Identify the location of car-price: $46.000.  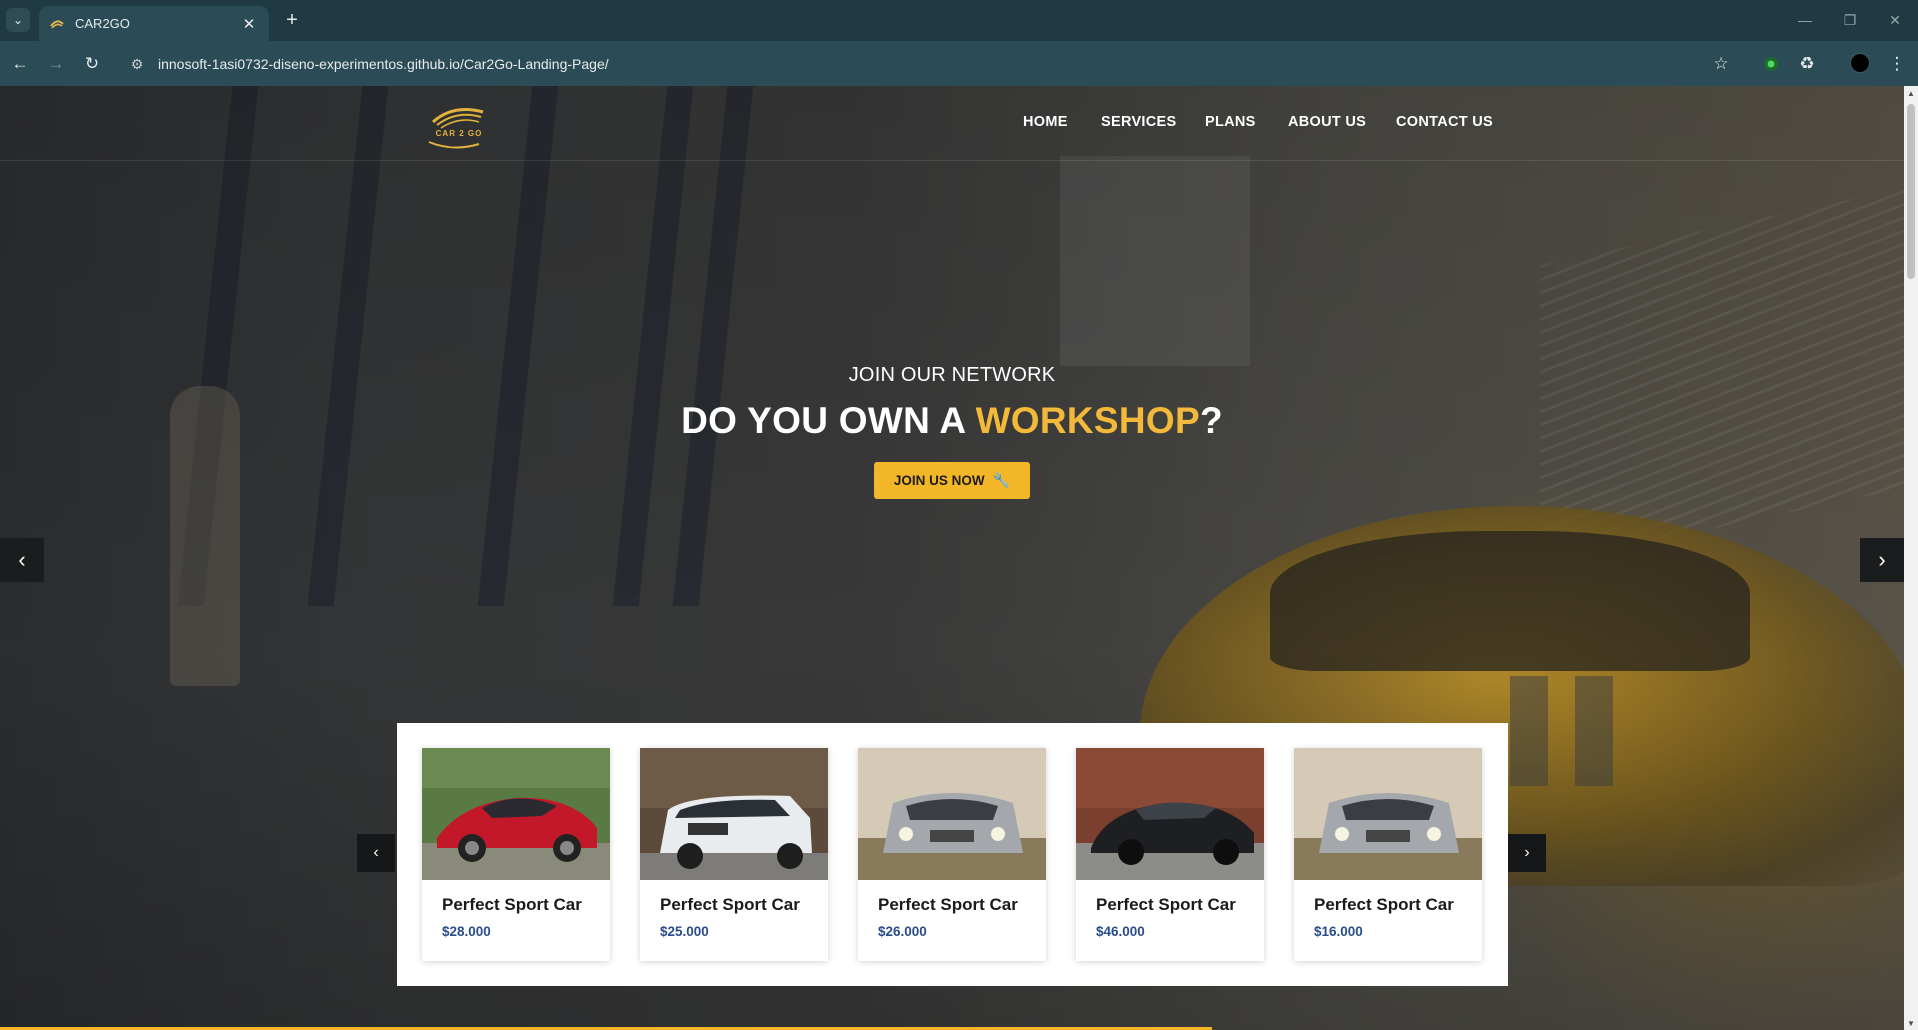
(1120, 931).